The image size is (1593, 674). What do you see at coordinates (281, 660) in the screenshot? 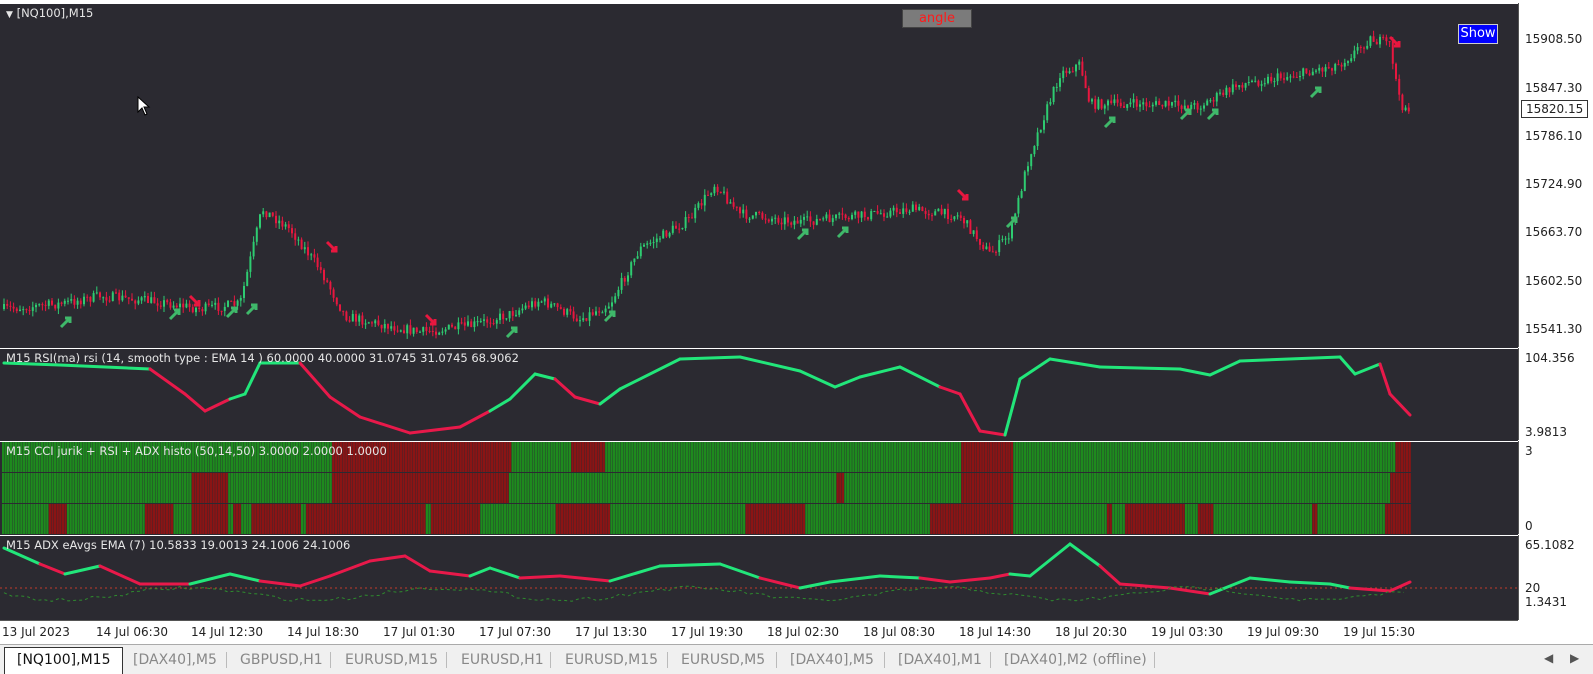
I see `tab-gbpusd-h1: GBPUSD,H1` at bounding box center [281, 660].